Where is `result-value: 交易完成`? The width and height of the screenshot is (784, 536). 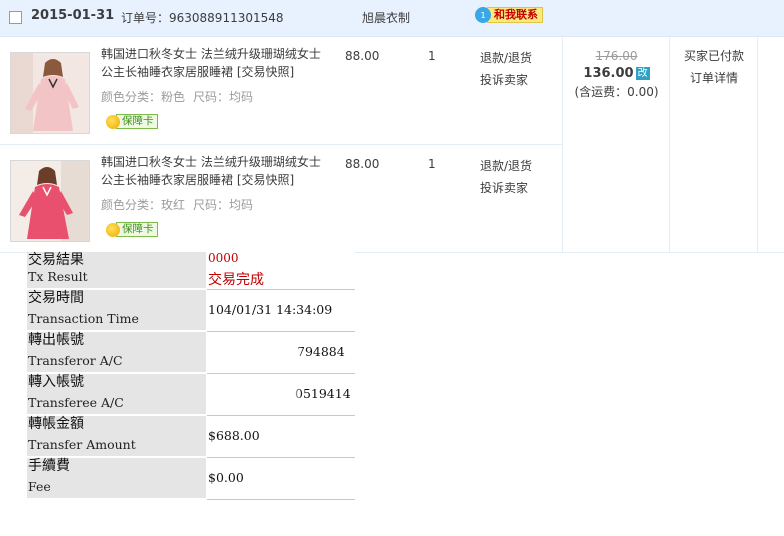
result-value: 交易完成 is located at coordinates (236, 280).